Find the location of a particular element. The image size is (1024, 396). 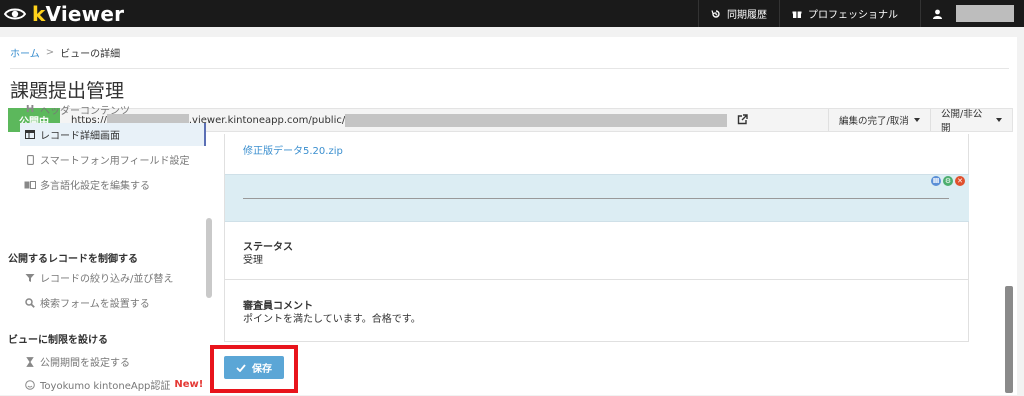

divider is located at coordinates (509, 68).